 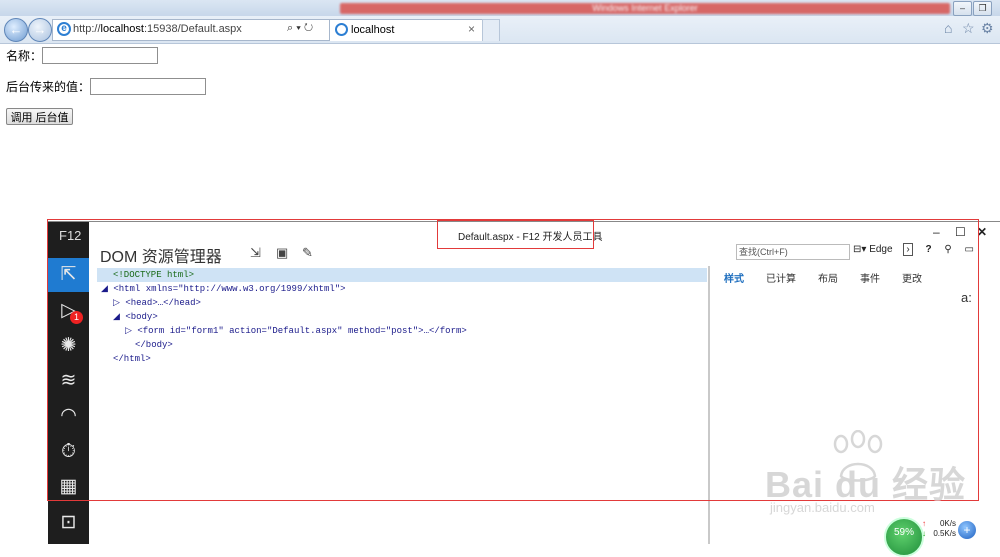 I want to click on favorites-icon: ☆, so click(x=968, y=28).